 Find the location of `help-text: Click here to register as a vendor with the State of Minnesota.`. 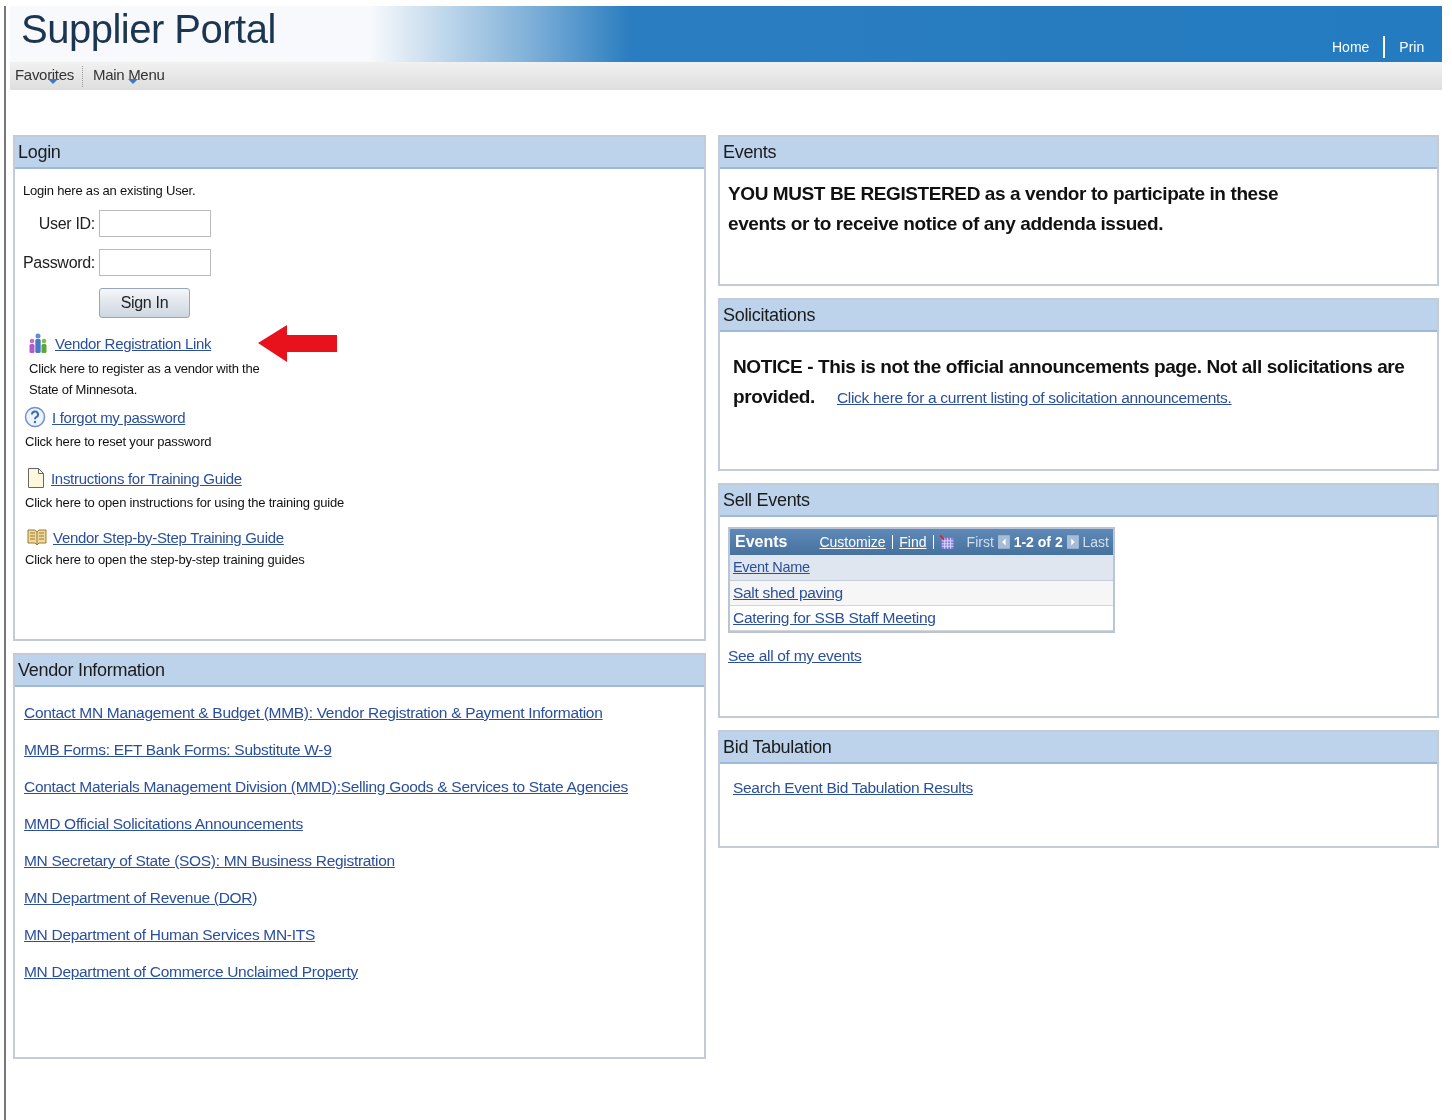

help-text: Click here to register as a vendor with the State of Minnesota. is located at coordinates (145, 379).